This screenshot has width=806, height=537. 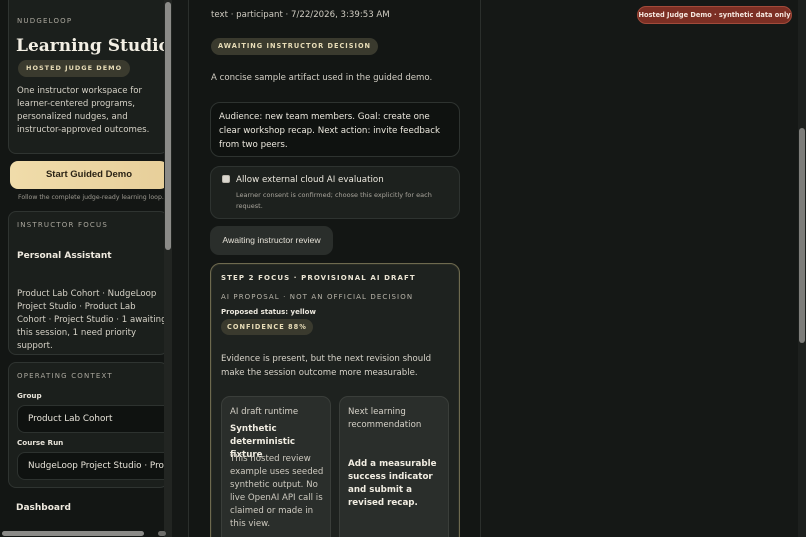 What do you see at coordinates (87, 175) in the screenshot?
I see `start-guided-demo-button: Start Guided Demo` at bounding box center [87, 175].